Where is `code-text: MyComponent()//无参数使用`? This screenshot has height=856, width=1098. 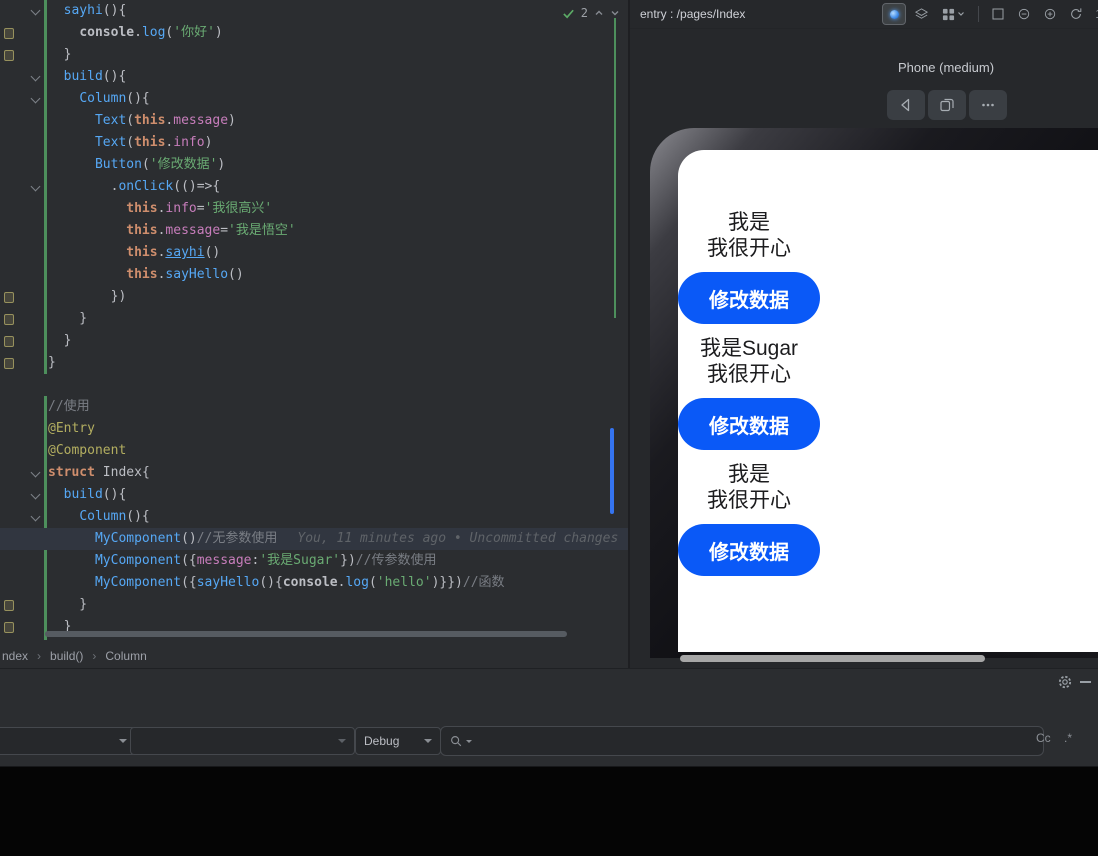
code-text: MyComponent()//无参数使用 is located at coordinates (186, 538).